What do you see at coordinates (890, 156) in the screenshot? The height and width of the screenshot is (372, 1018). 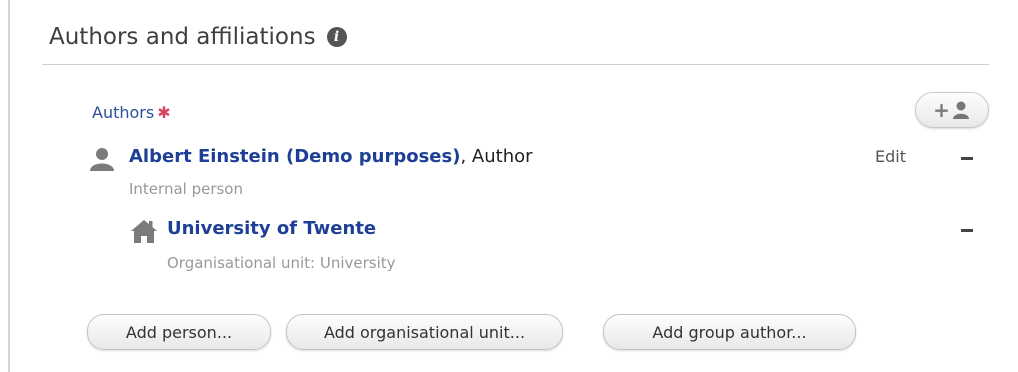 I see `edit-author-link: Edit` at bounding box center [890, 156].